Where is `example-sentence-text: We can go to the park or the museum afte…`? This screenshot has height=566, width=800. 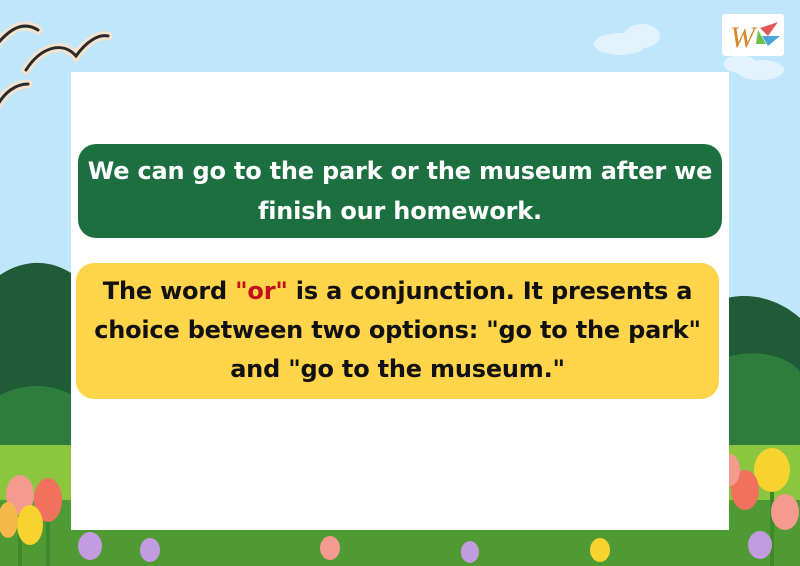 example-sentence-text: We can go to the park or the museum afte… is located at coordinates (400, 191).